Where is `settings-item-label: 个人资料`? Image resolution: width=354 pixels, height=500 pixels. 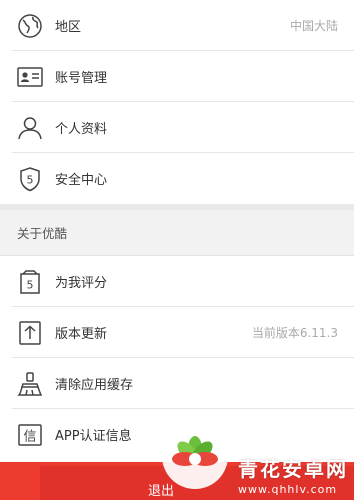
settings-item-label: 个人资料 is located at coordinates (81, 129).